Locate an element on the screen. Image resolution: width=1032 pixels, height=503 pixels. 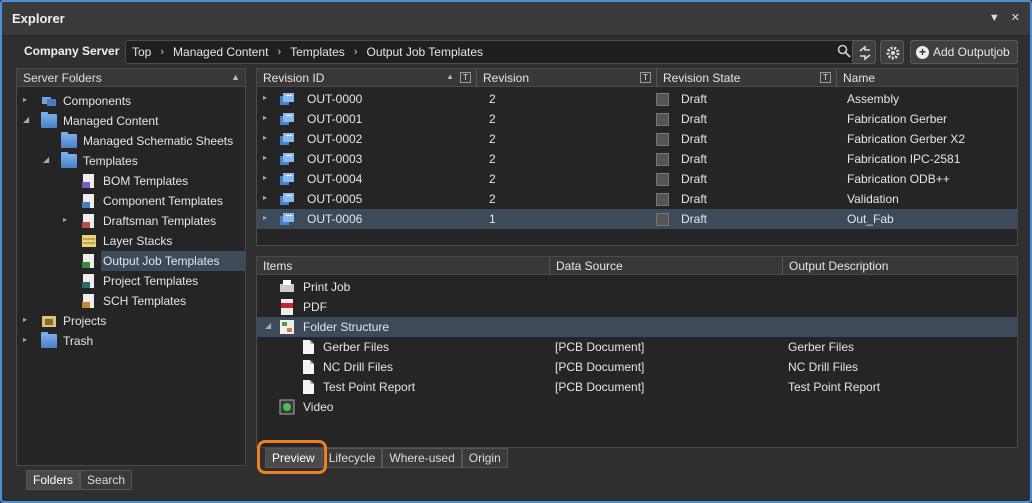
table-row: ▸ OUT-0005 2 Draft Validation is located at coordinates (637, 199).